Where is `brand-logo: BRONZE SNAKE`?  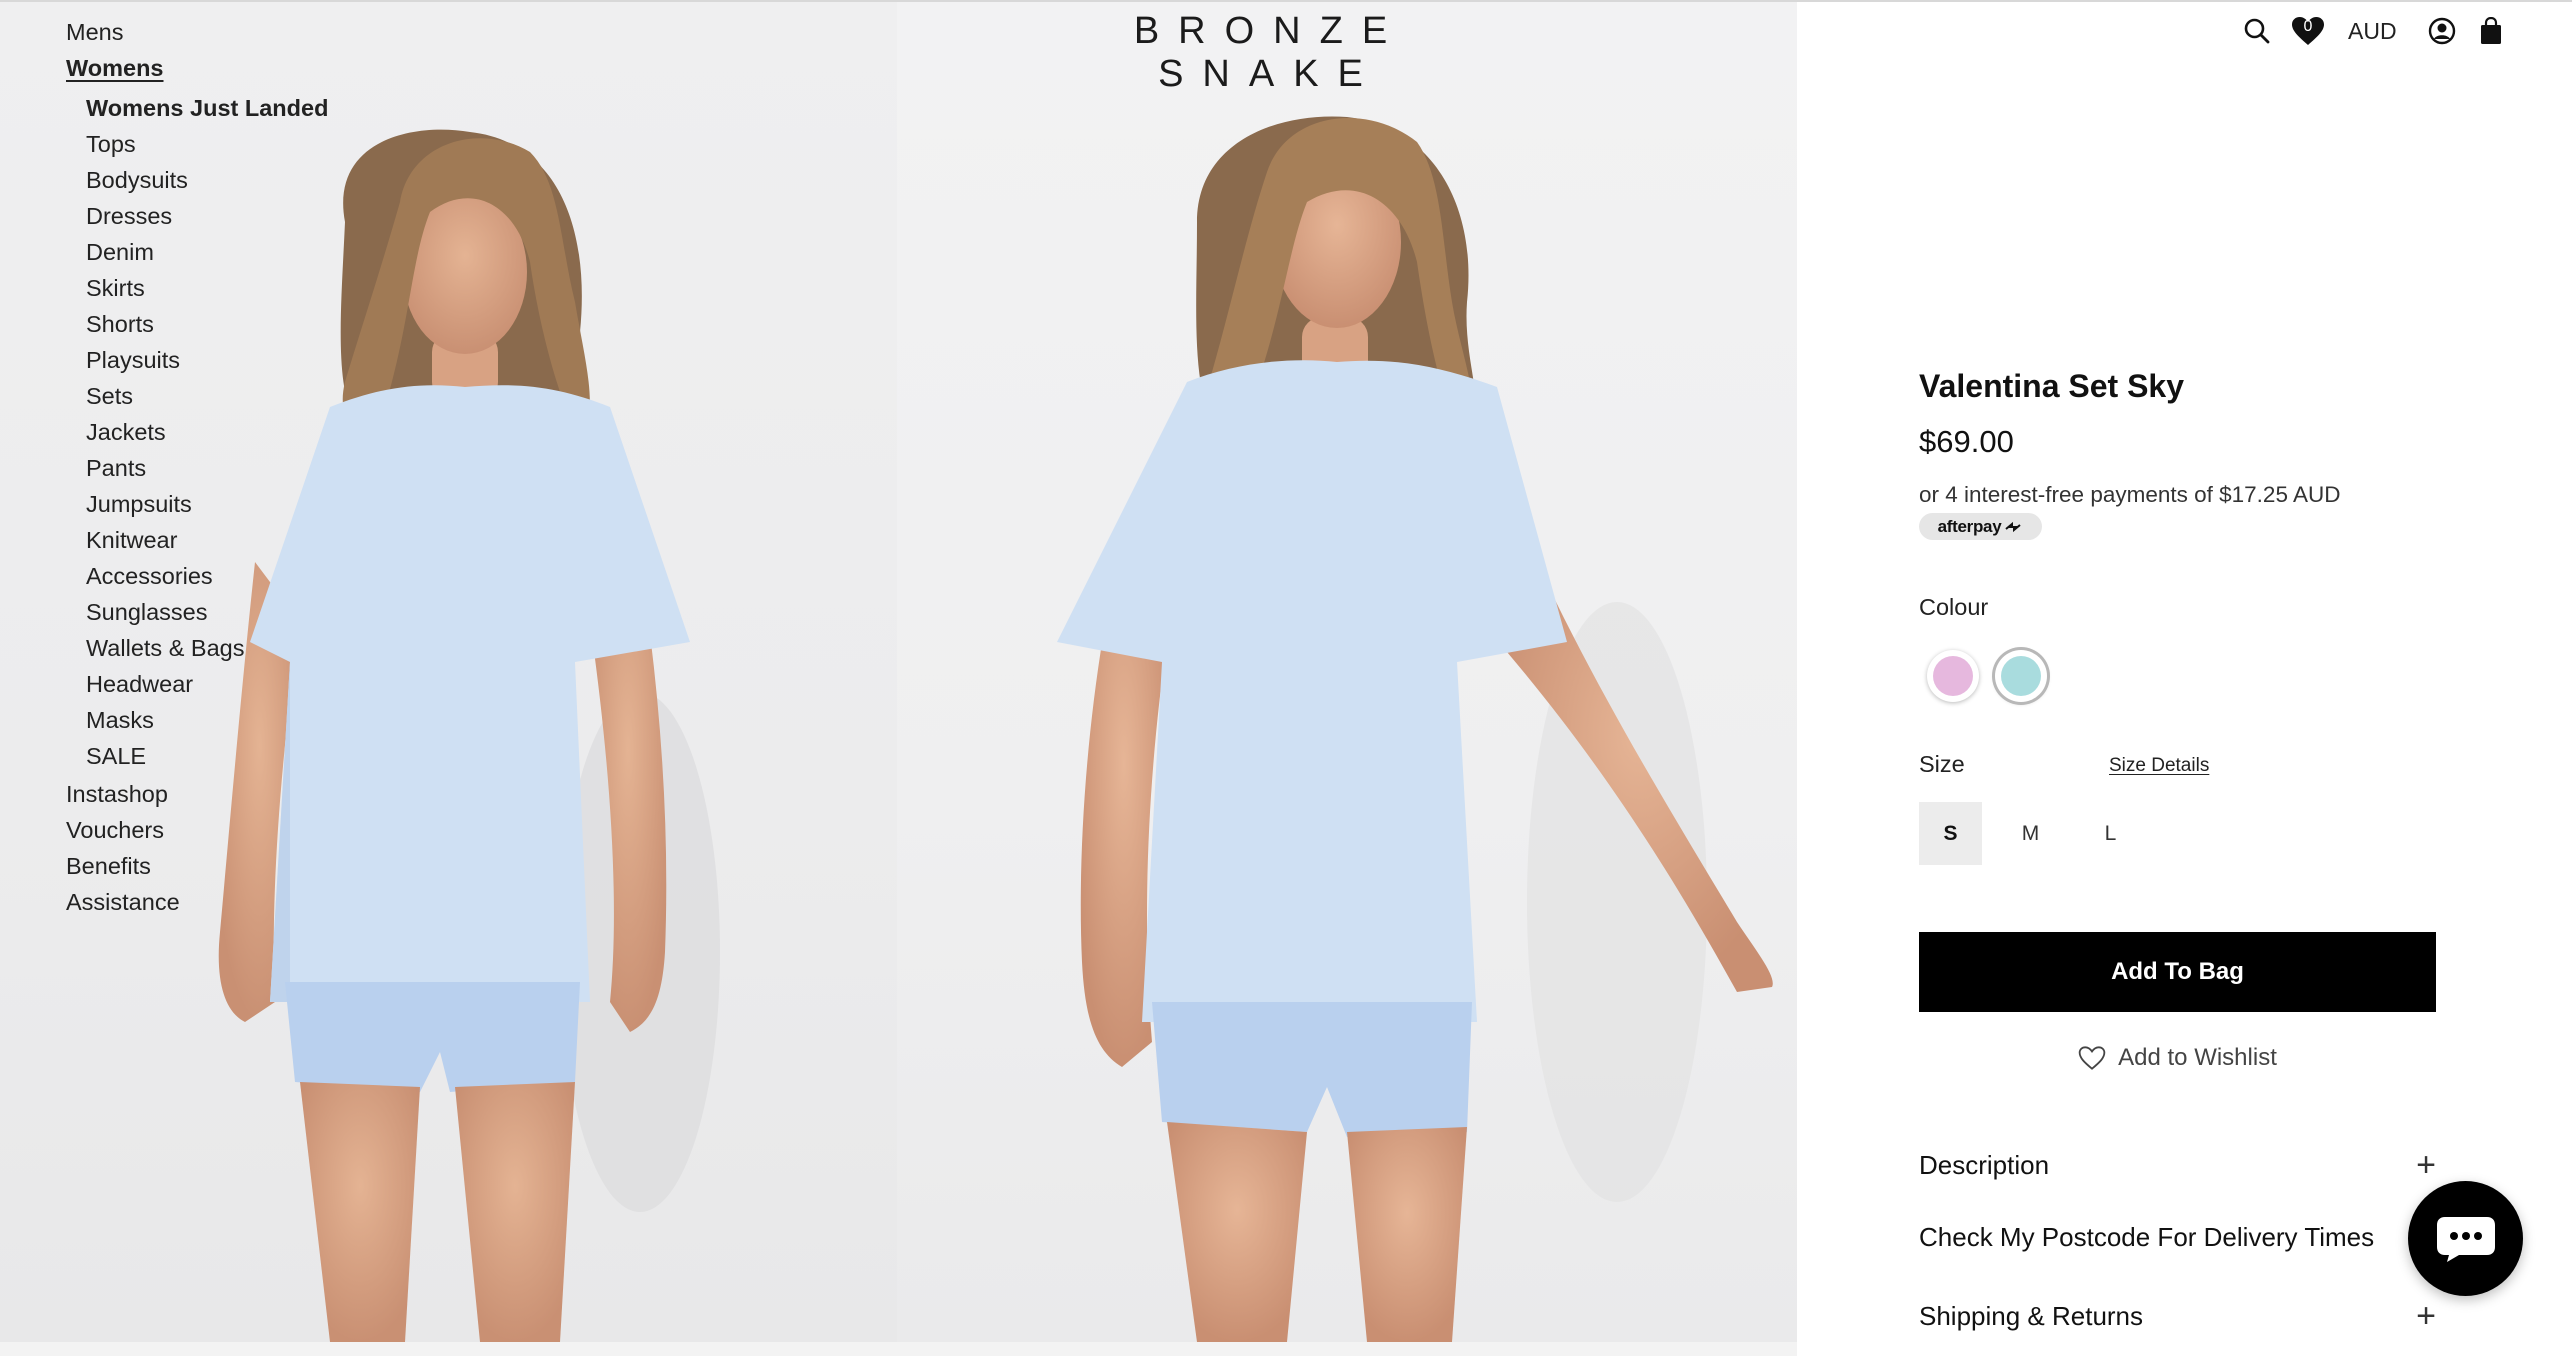 brand-logo: BRONZE SNAKE is located at coordinates (1270, 53).